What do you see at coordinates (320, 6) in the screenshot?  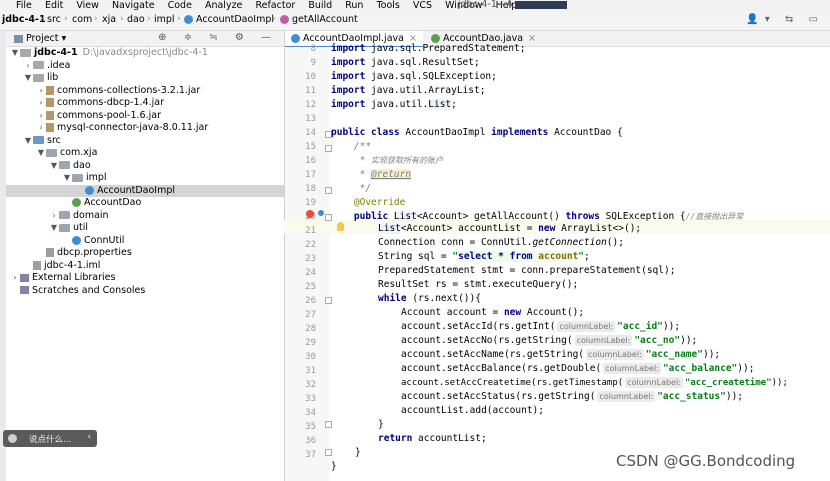 I see `menu-build: Build` at bounding box center [320, 6].